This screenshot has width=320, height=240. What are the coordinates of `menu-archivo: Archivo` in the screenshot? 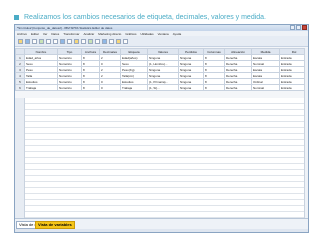 It's located at (22, 34).